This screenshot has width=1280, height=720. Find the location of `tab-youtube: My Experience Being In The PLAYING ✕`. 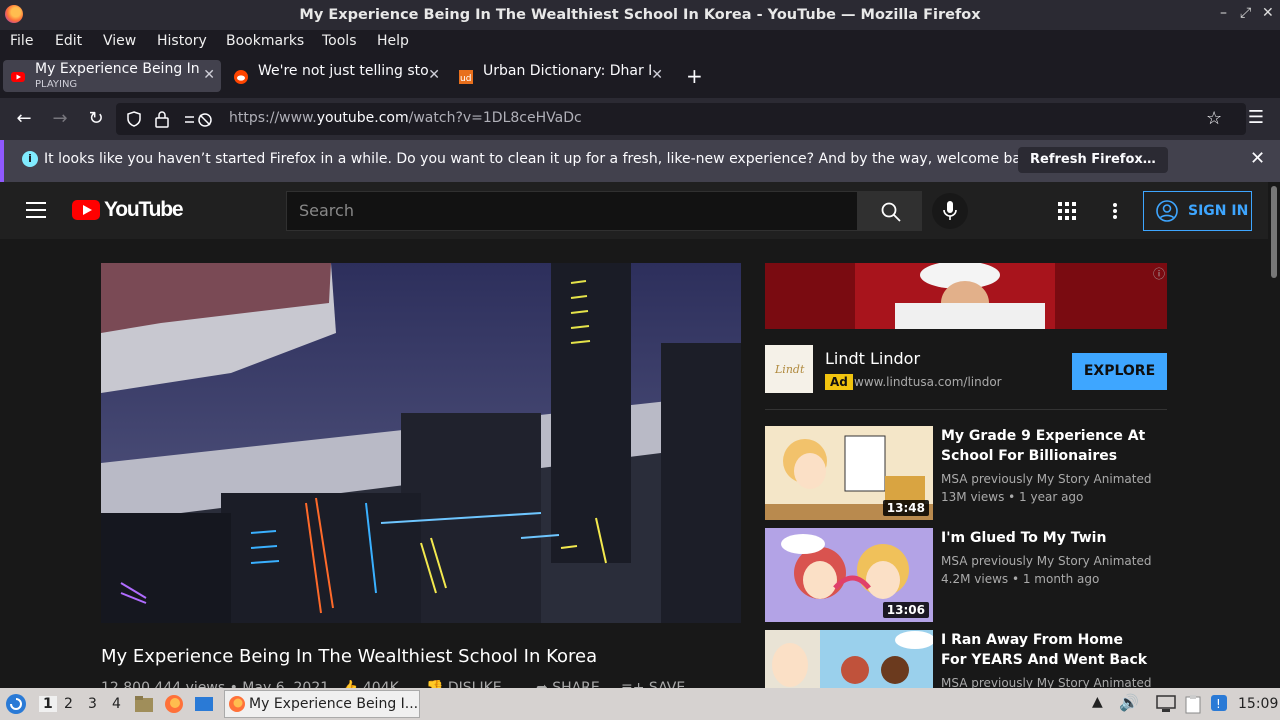

tab-youtube: My Experience Being In The PLAYING ✕ is located at coordinates (112, 76).